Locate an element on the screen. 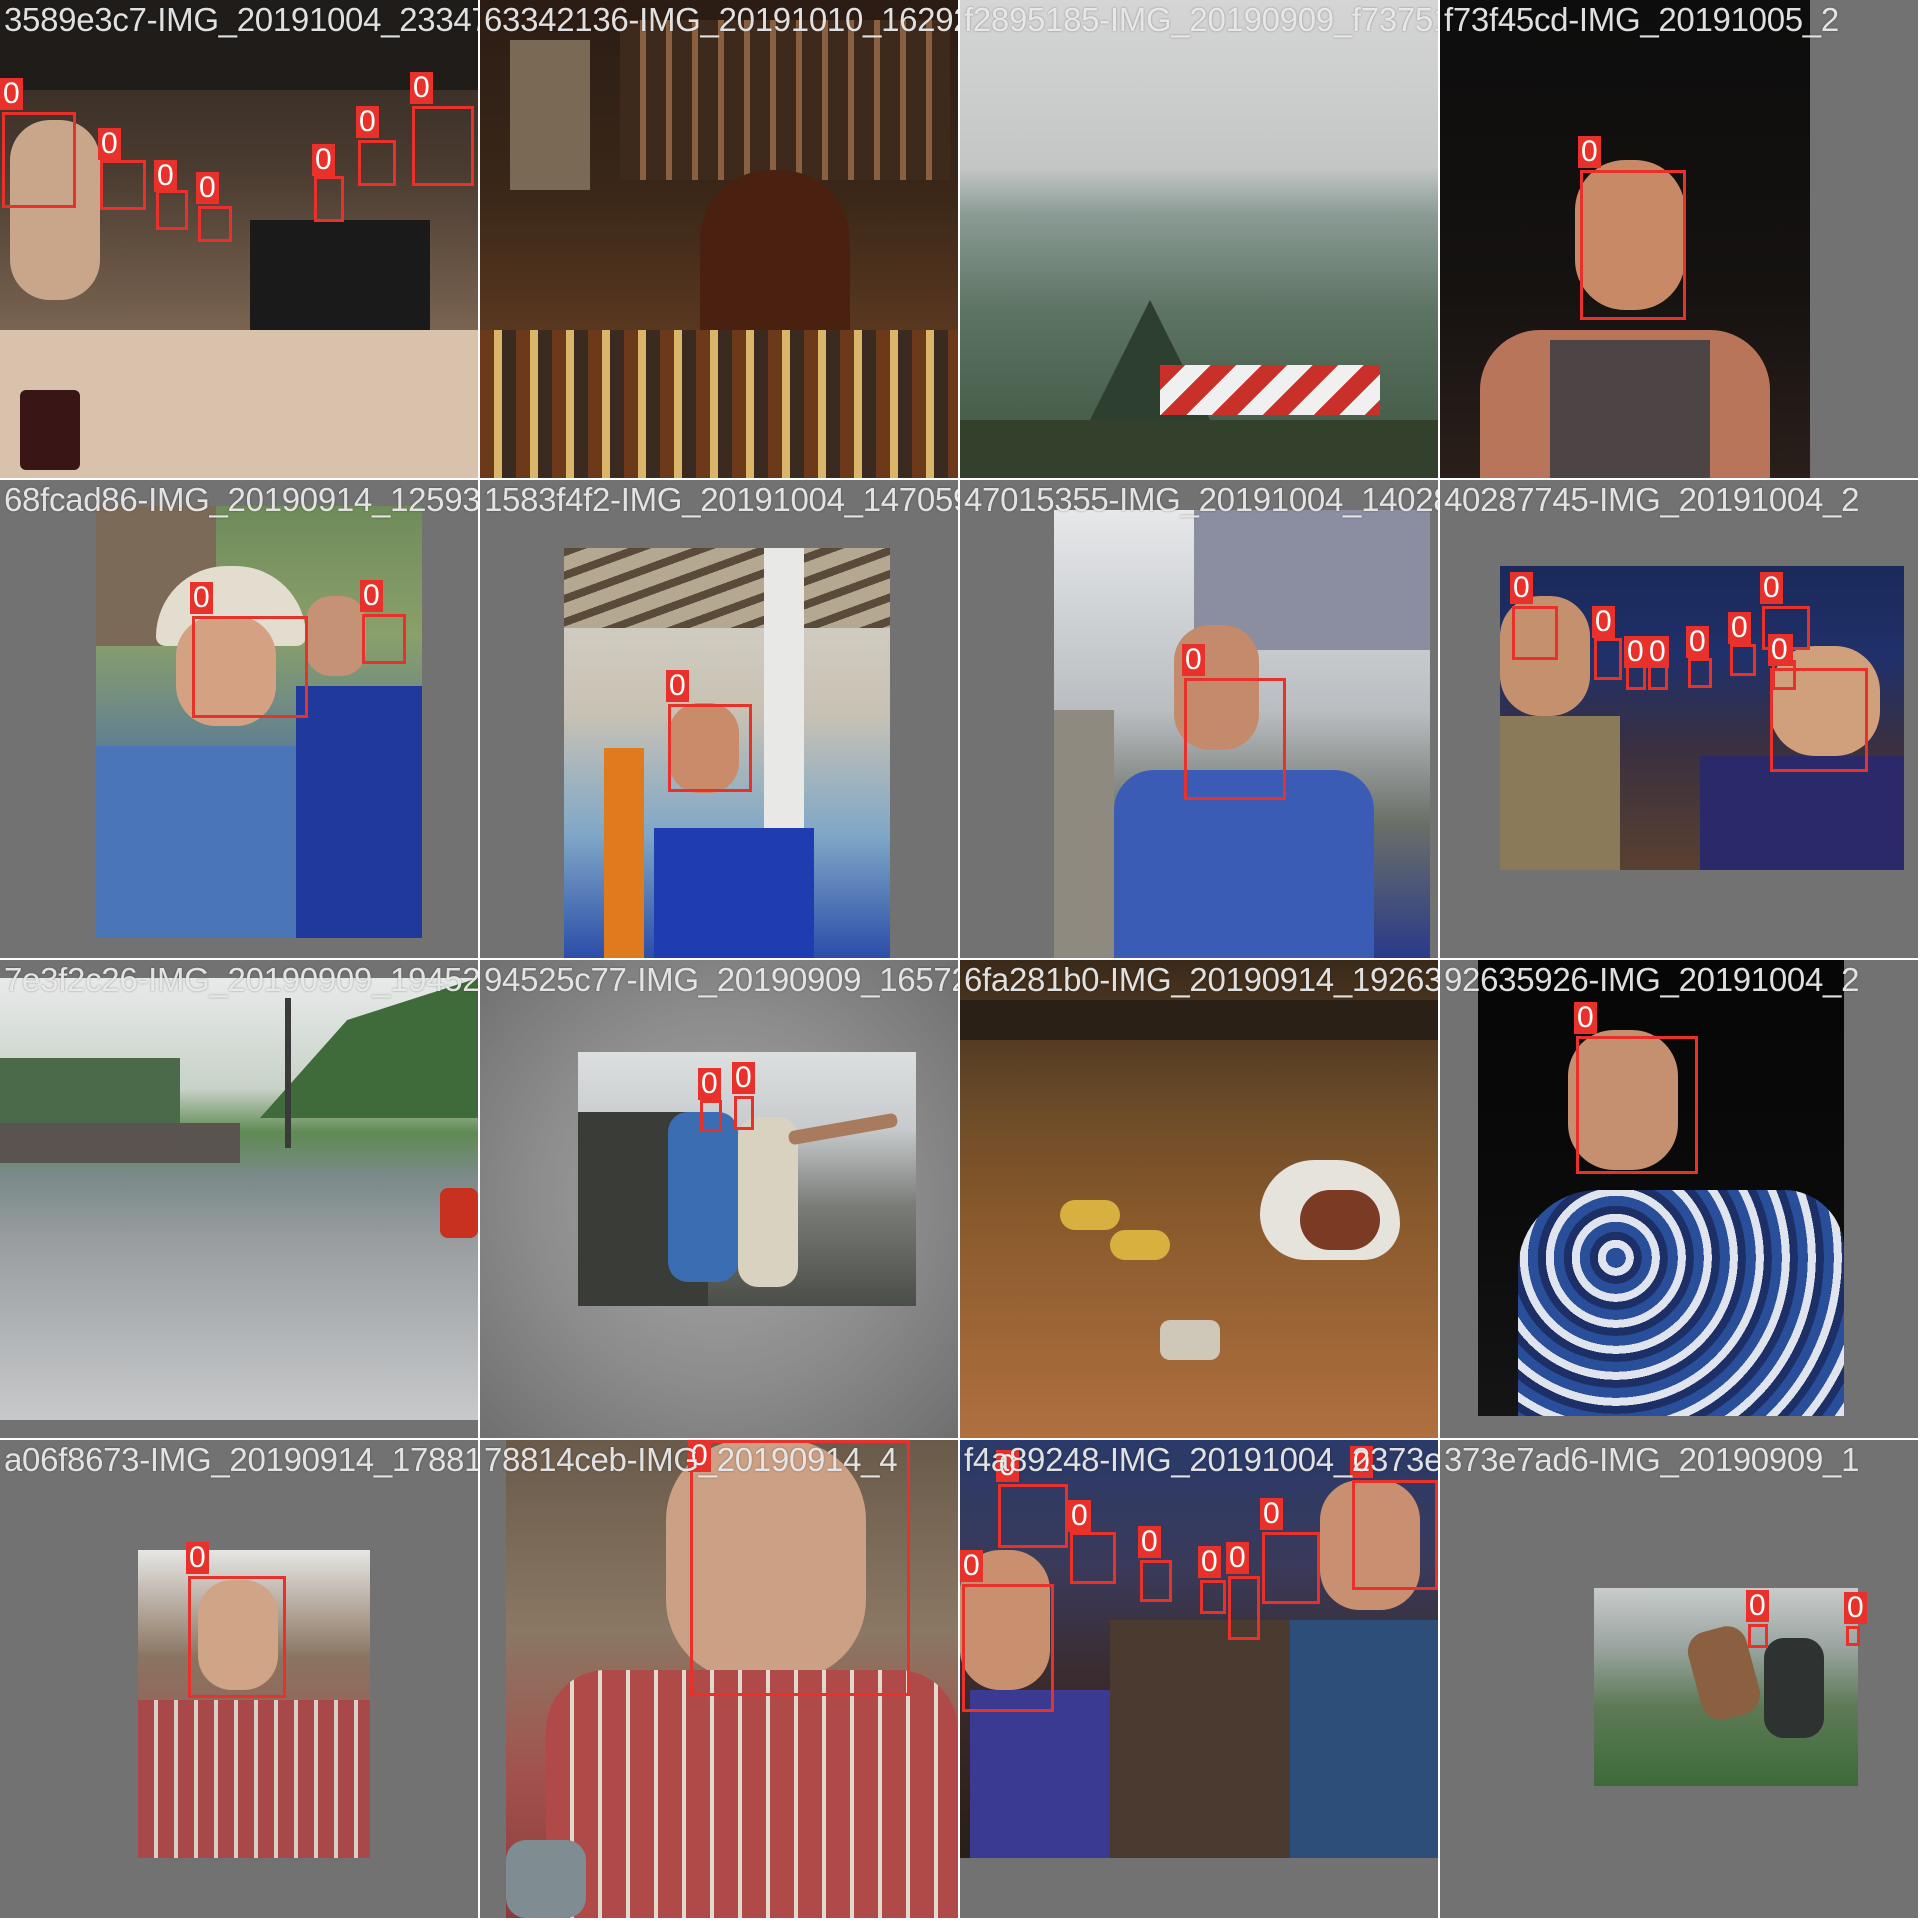 The width and height of the screenshot is (1920, 1920). image-caption: a06f8673-IMG_20190914_178814cebc.jpg is located at coordinates (241, 1459).